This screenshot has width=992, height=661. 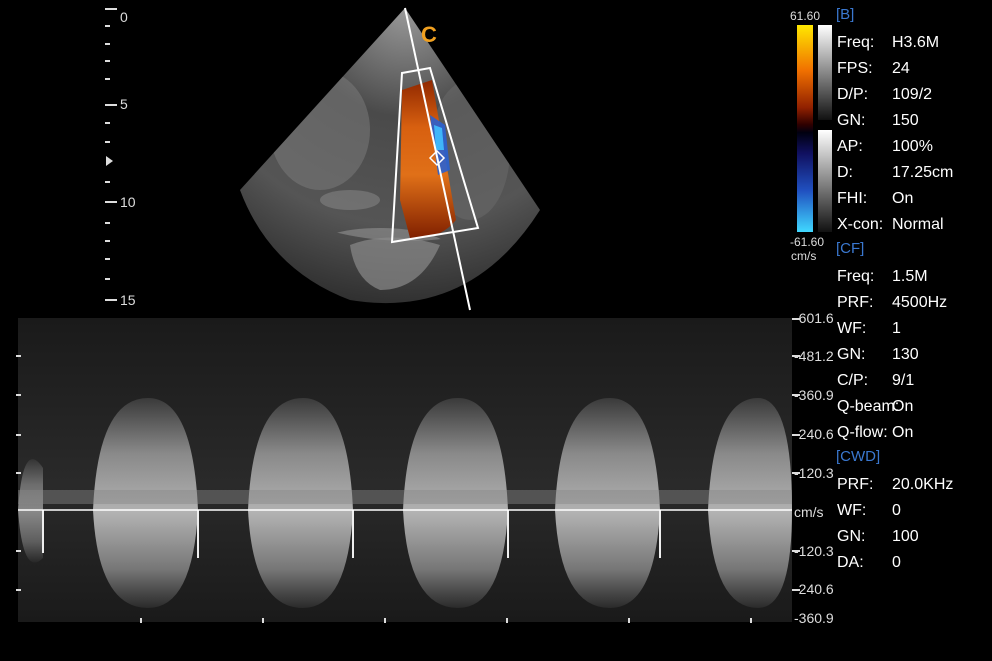 I want to click on param-value: 24, so click(x=901, y=68).